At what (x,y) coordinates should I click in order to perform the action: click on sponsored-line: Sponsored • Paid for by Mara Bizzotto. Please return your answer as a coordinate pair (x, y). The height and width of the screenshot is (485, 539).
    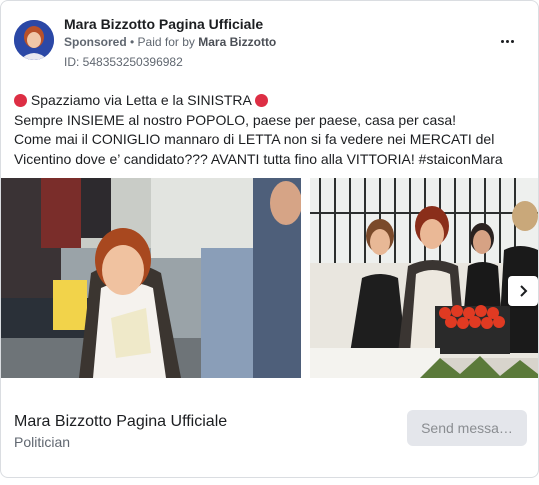
    Looking at the image, I should click on (170, 42).